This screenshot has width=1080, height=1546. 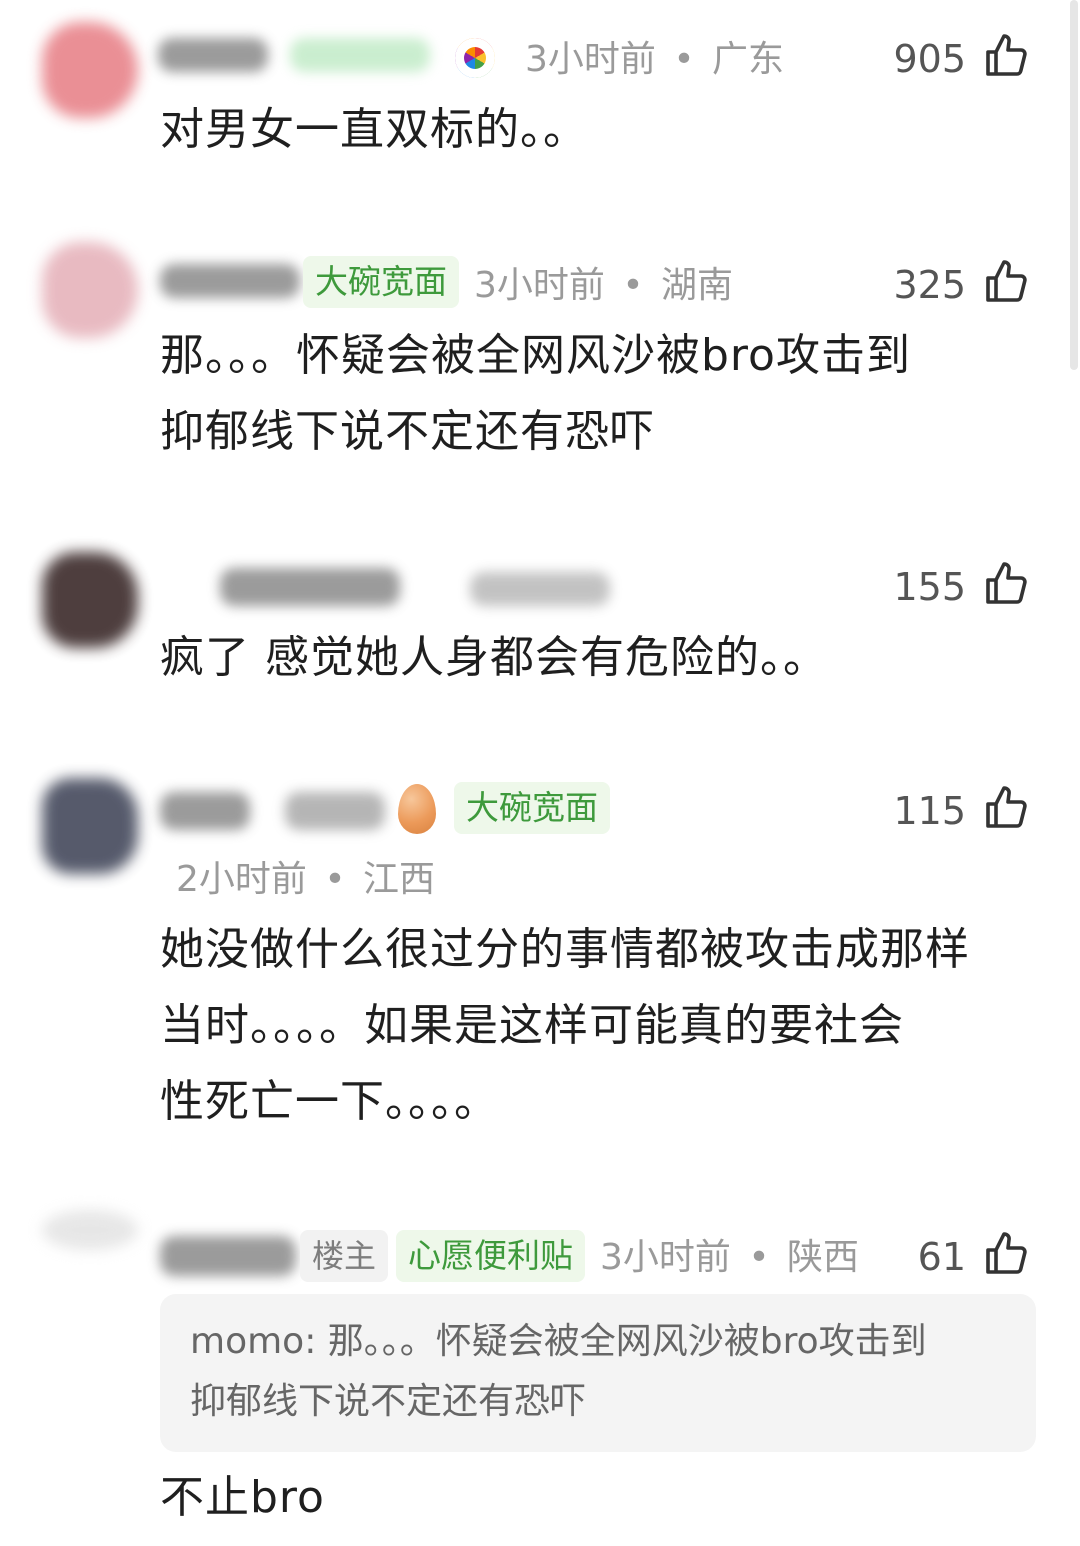 What do you see at coordinates (929, 811) in the screenshot?
I see `like-count: 115` at bounding box center [929, 811].